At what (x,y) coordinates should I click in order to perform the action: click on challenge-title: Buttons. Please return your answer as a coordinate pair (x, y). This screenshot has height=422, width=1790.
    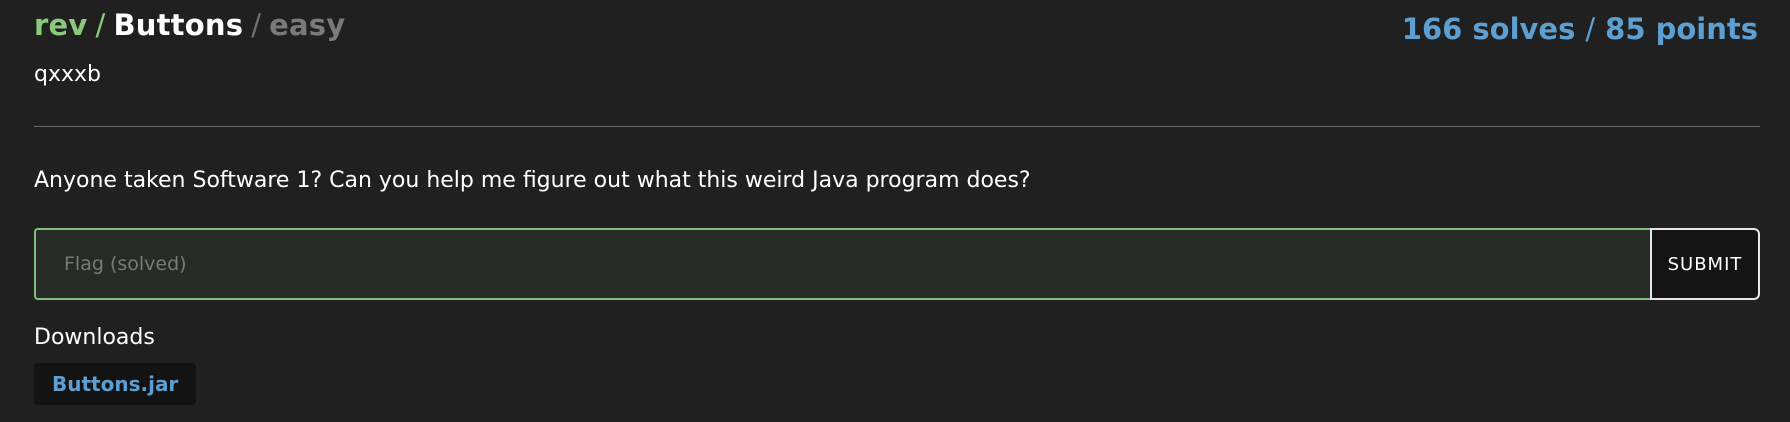
    Looking at the image, I should click on (178, 25).